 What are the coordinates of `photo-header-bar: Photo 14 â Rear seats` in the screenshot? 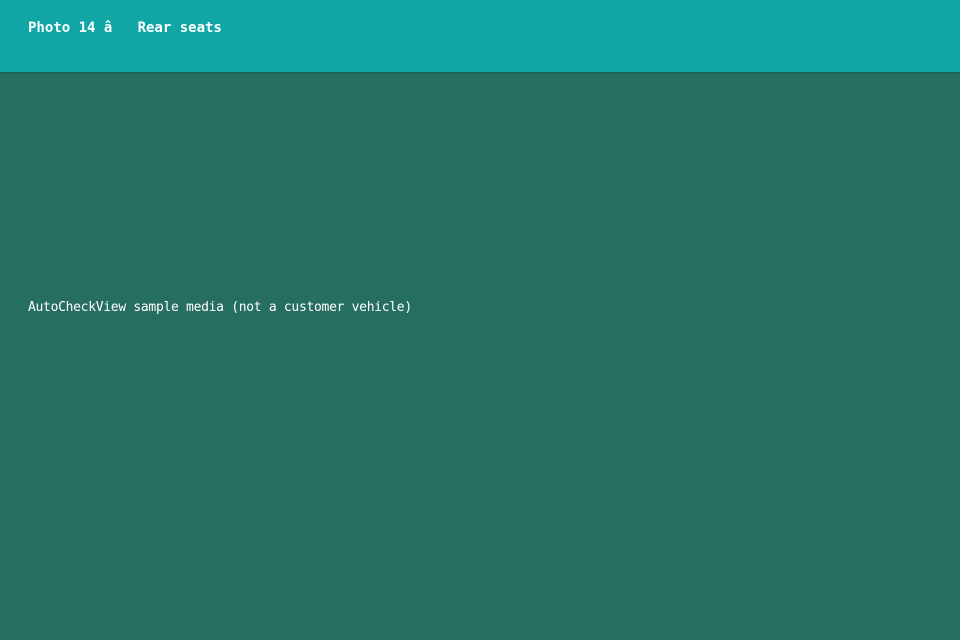 It's located at (480, 36).